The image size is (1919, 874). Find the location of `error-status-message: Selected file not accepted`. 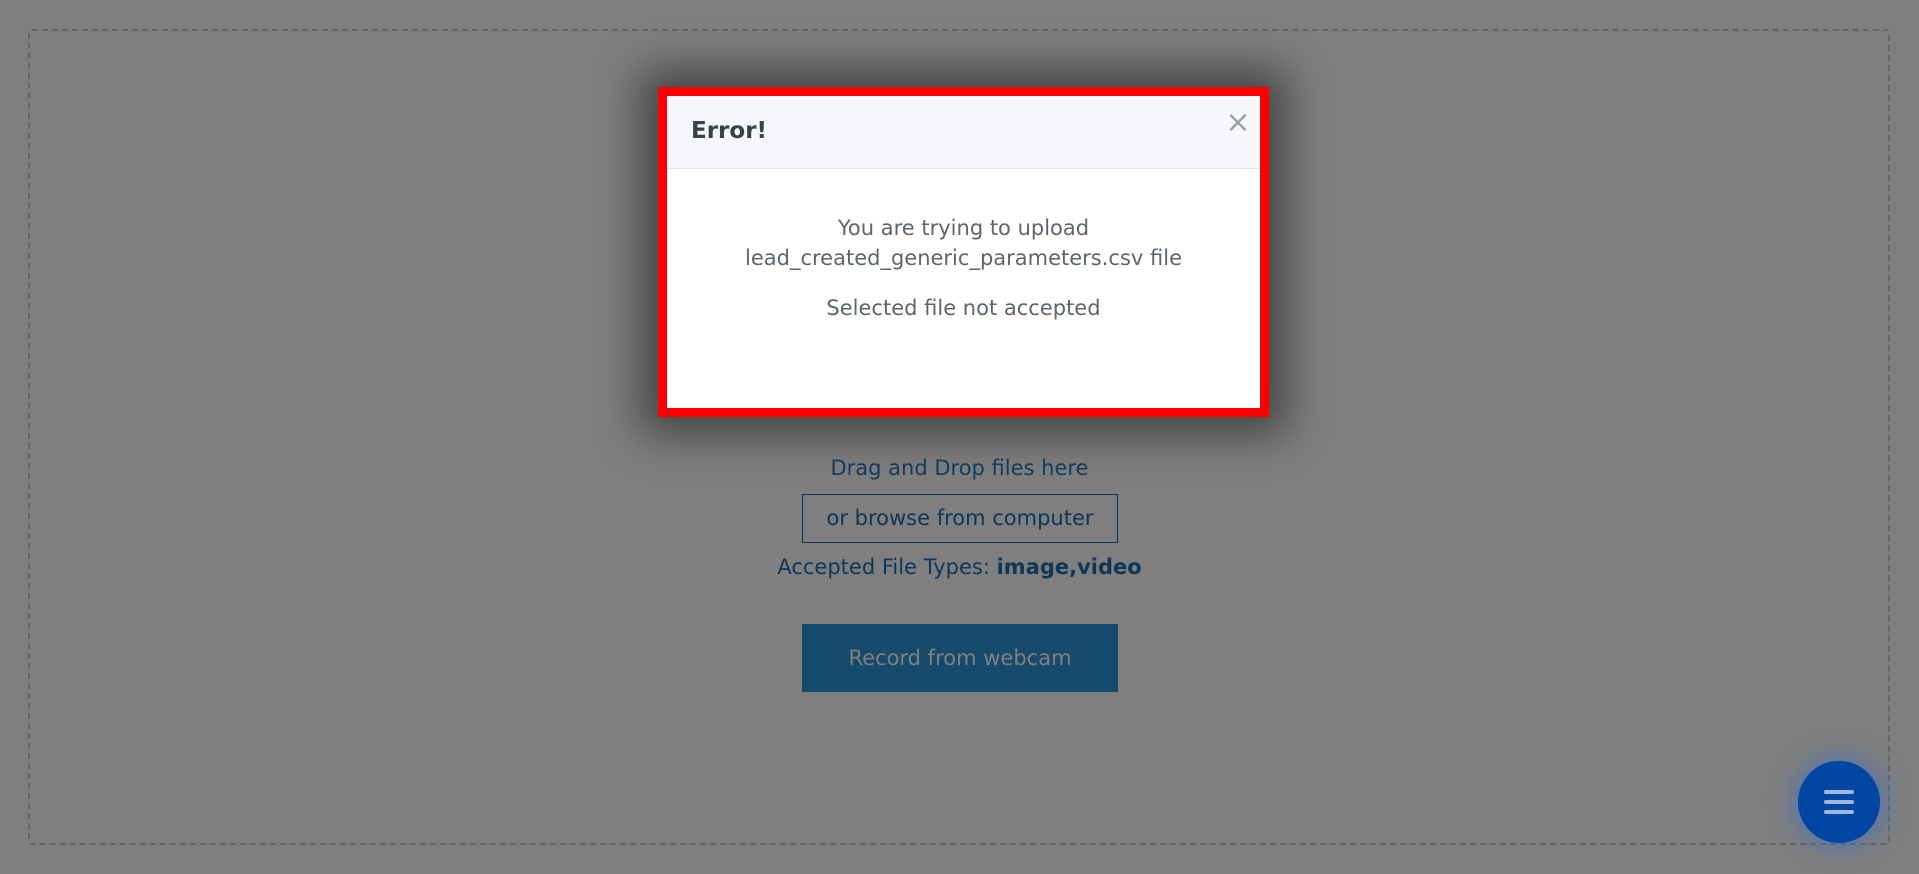

error-status-message: Selected file not accepted is located at coordinates (963, 308).